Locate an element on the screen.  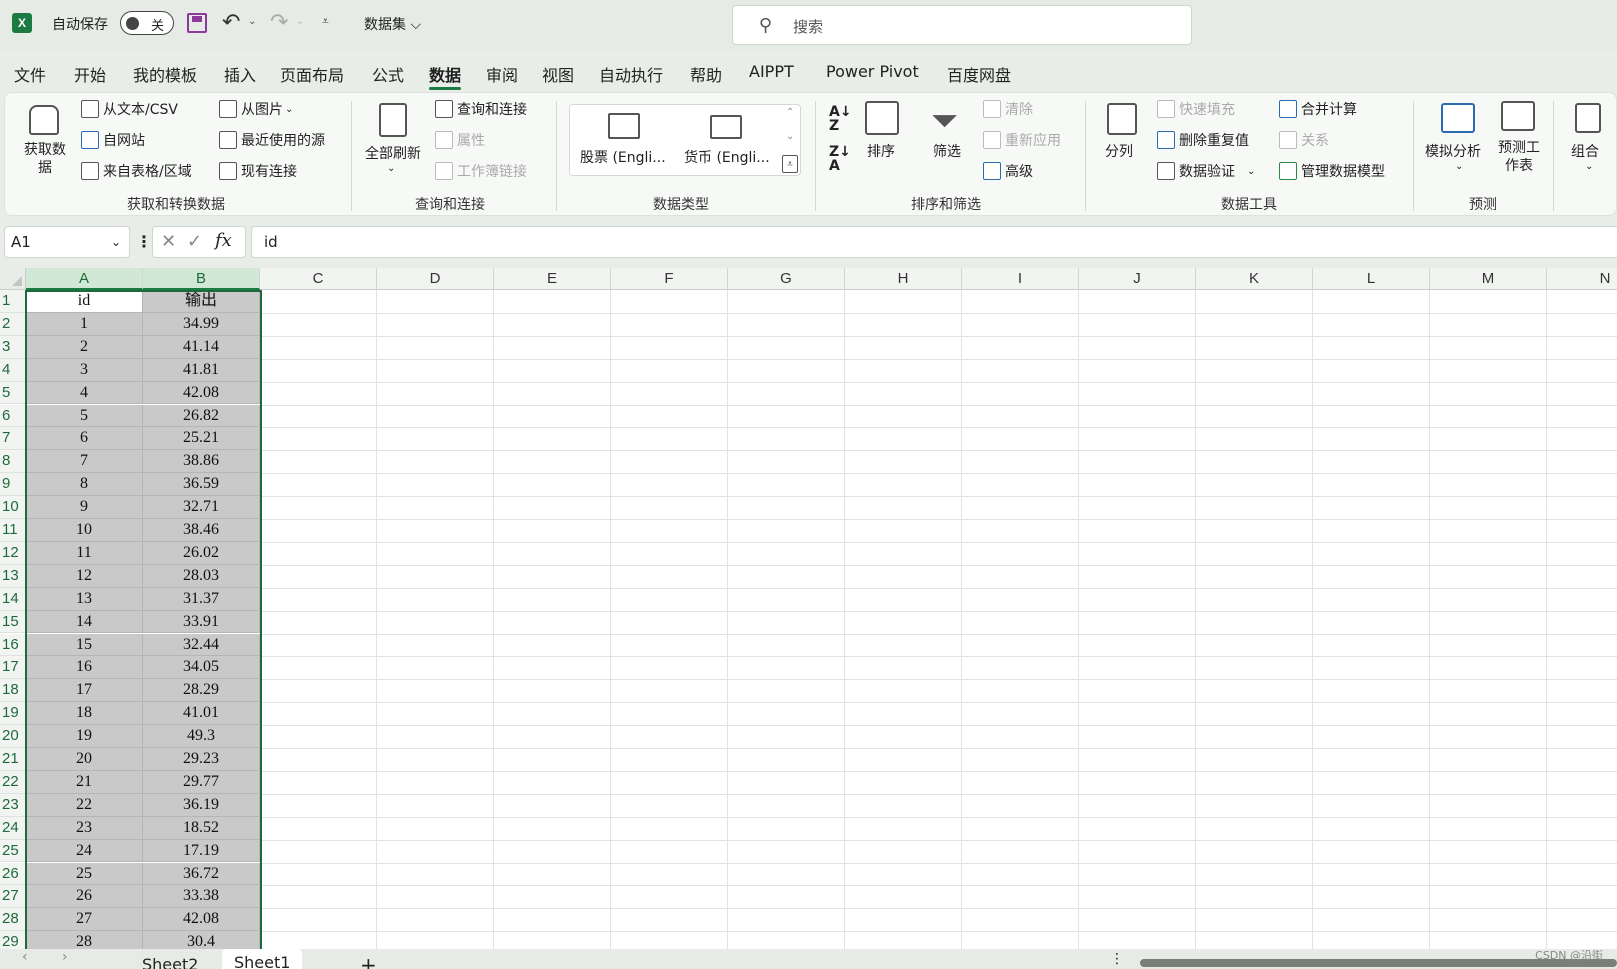
tab-automate: 自动执行 is located at coordinates (631, 74).